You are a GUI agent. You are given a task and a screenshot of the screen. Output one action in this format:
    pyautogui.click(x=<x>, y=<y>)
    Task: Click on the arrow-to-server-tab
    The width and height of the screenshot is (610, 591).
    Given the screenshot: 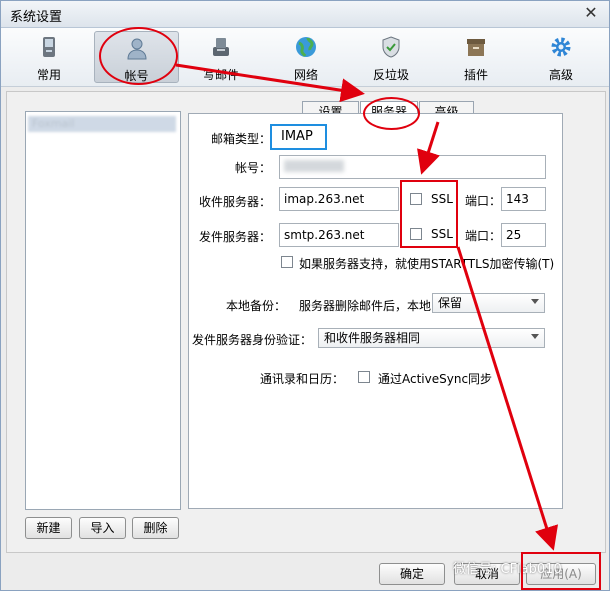 What is the action you would take?
    pyautogui.click(x=270, y=83)
    